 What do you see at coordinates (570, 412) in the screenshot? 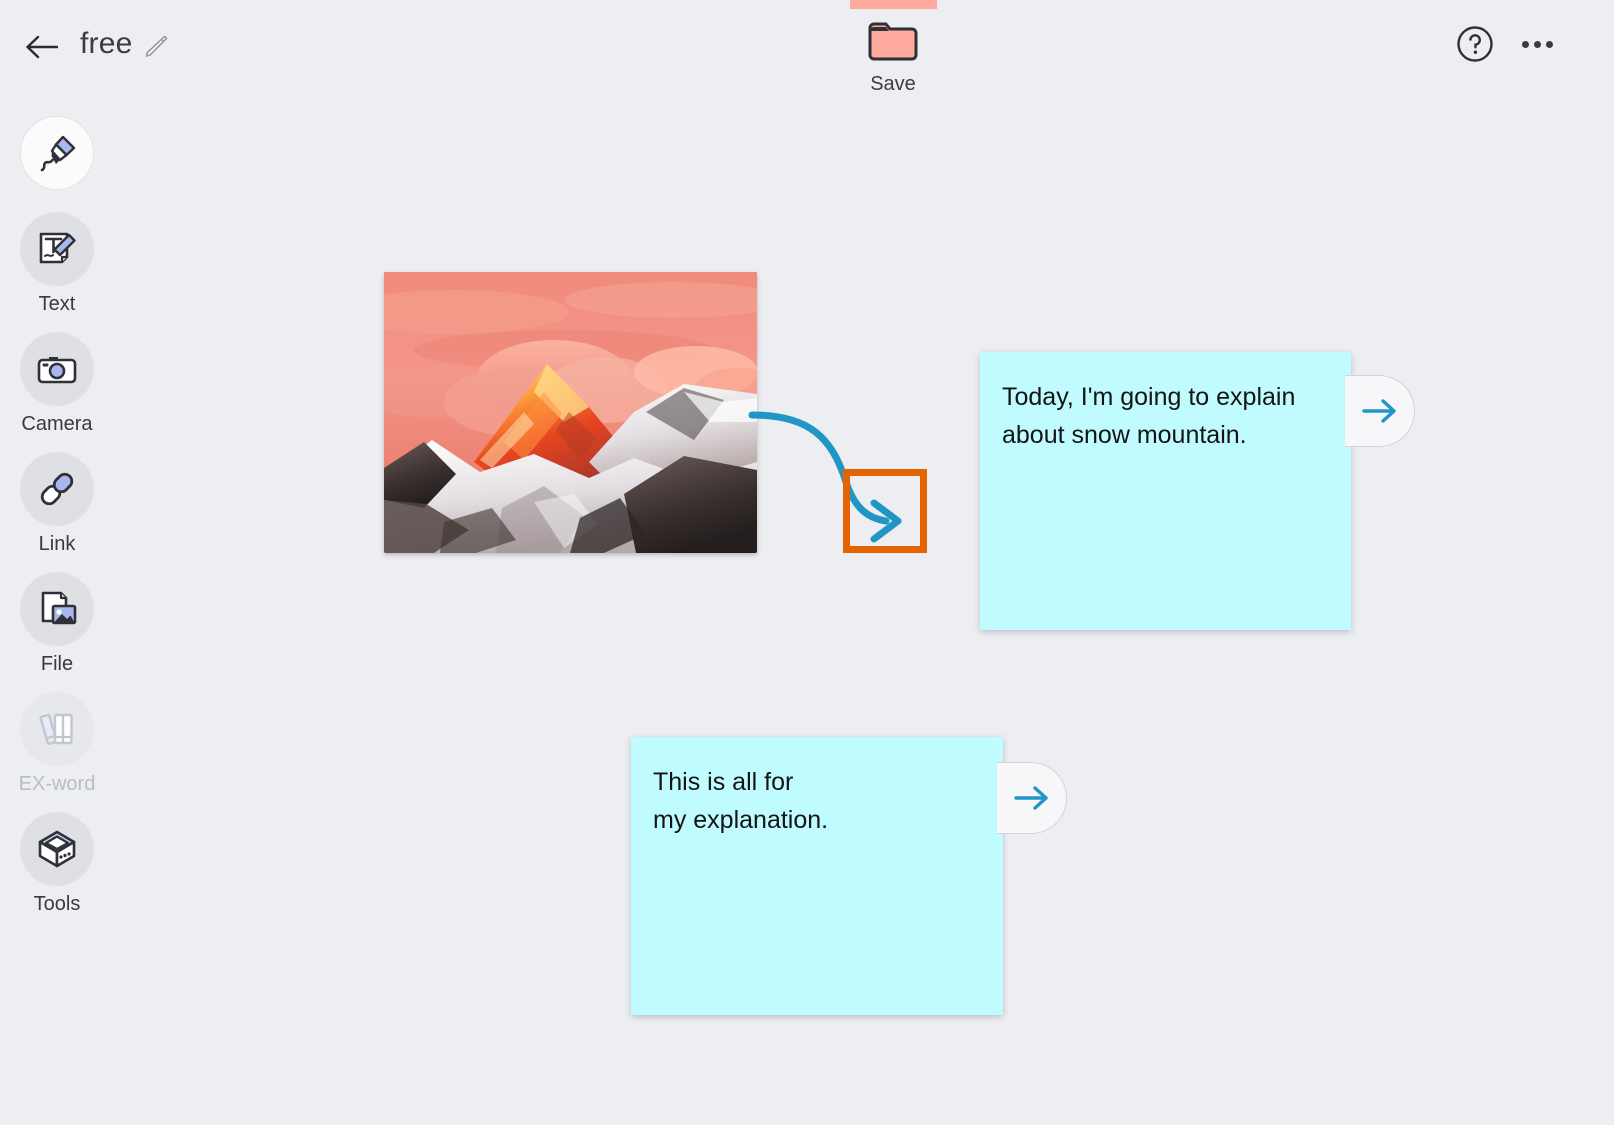
I see `snow-mountain-photo` at bounding box center [570, 412].